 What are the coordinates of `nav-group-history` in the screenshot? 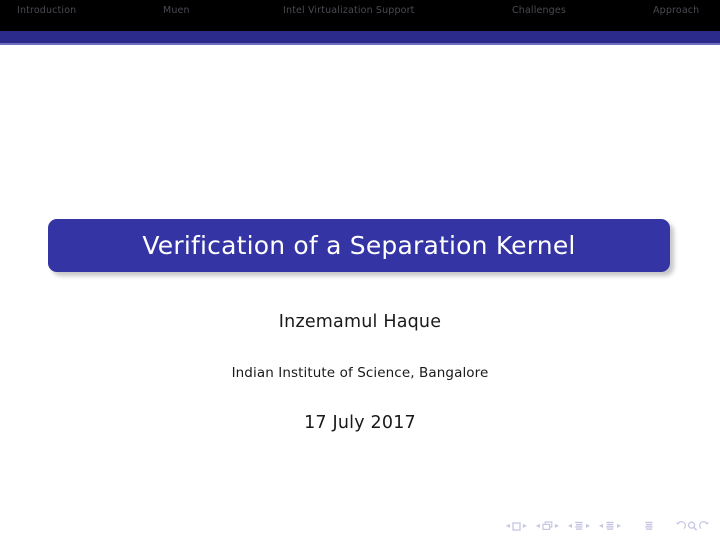 It's located at (692, 526).